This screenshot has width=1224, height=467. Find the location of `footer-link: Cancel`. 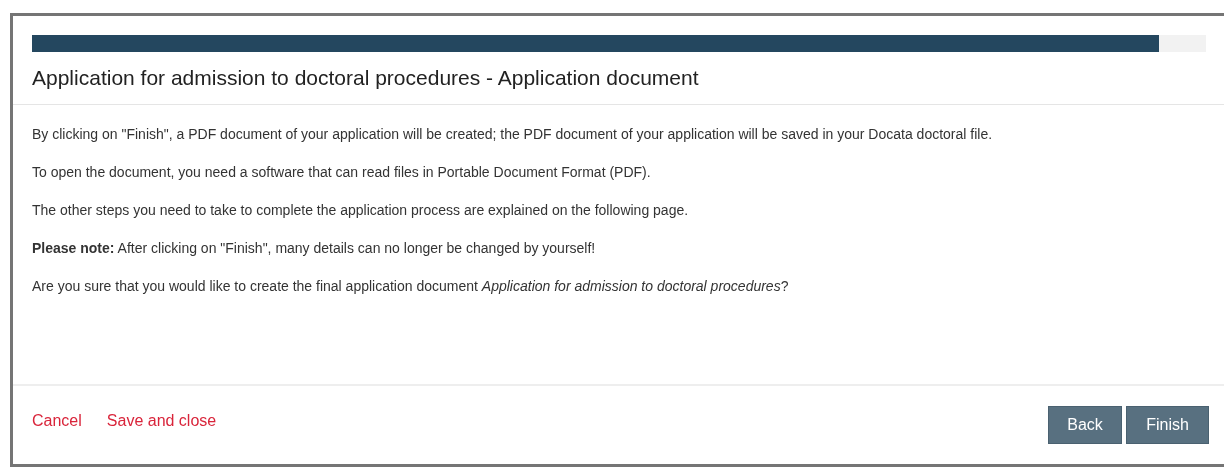

footer-link: Cancel is located at coordinates (57, 421).